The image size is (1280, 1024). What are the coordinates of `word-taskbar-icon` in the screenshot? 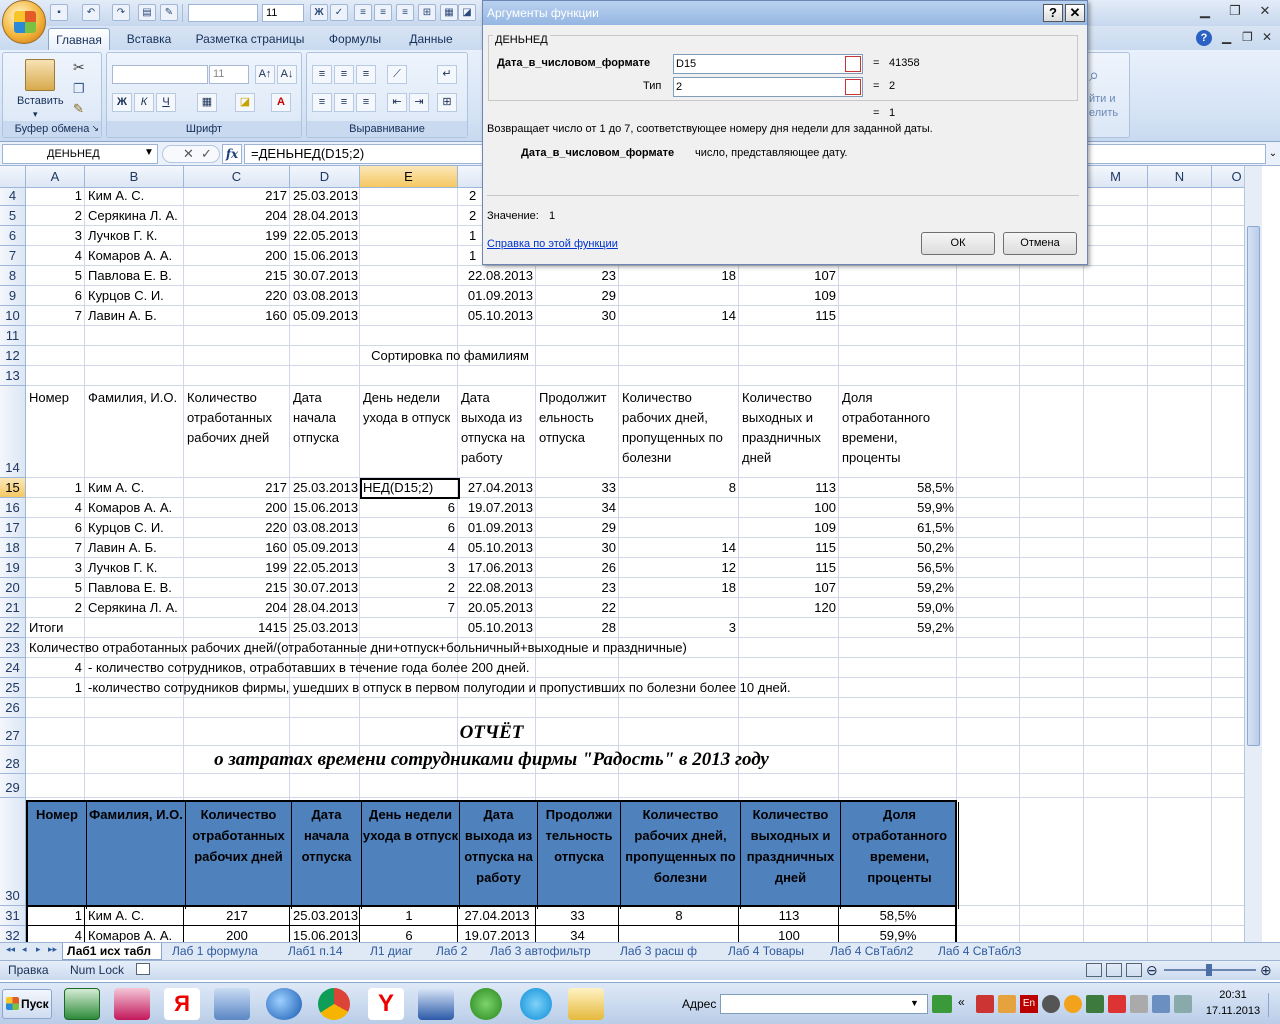 It's located at (436, 1004).